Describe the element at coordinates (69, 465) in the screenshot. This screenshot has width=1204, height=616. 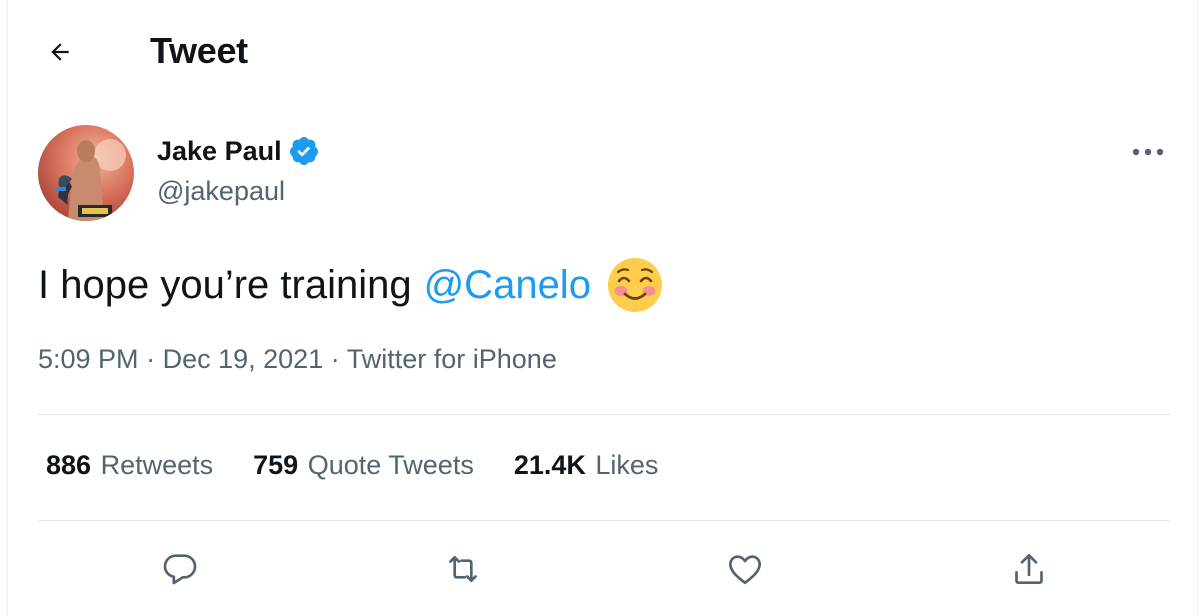
I see `retweets-count: 886` at that location.